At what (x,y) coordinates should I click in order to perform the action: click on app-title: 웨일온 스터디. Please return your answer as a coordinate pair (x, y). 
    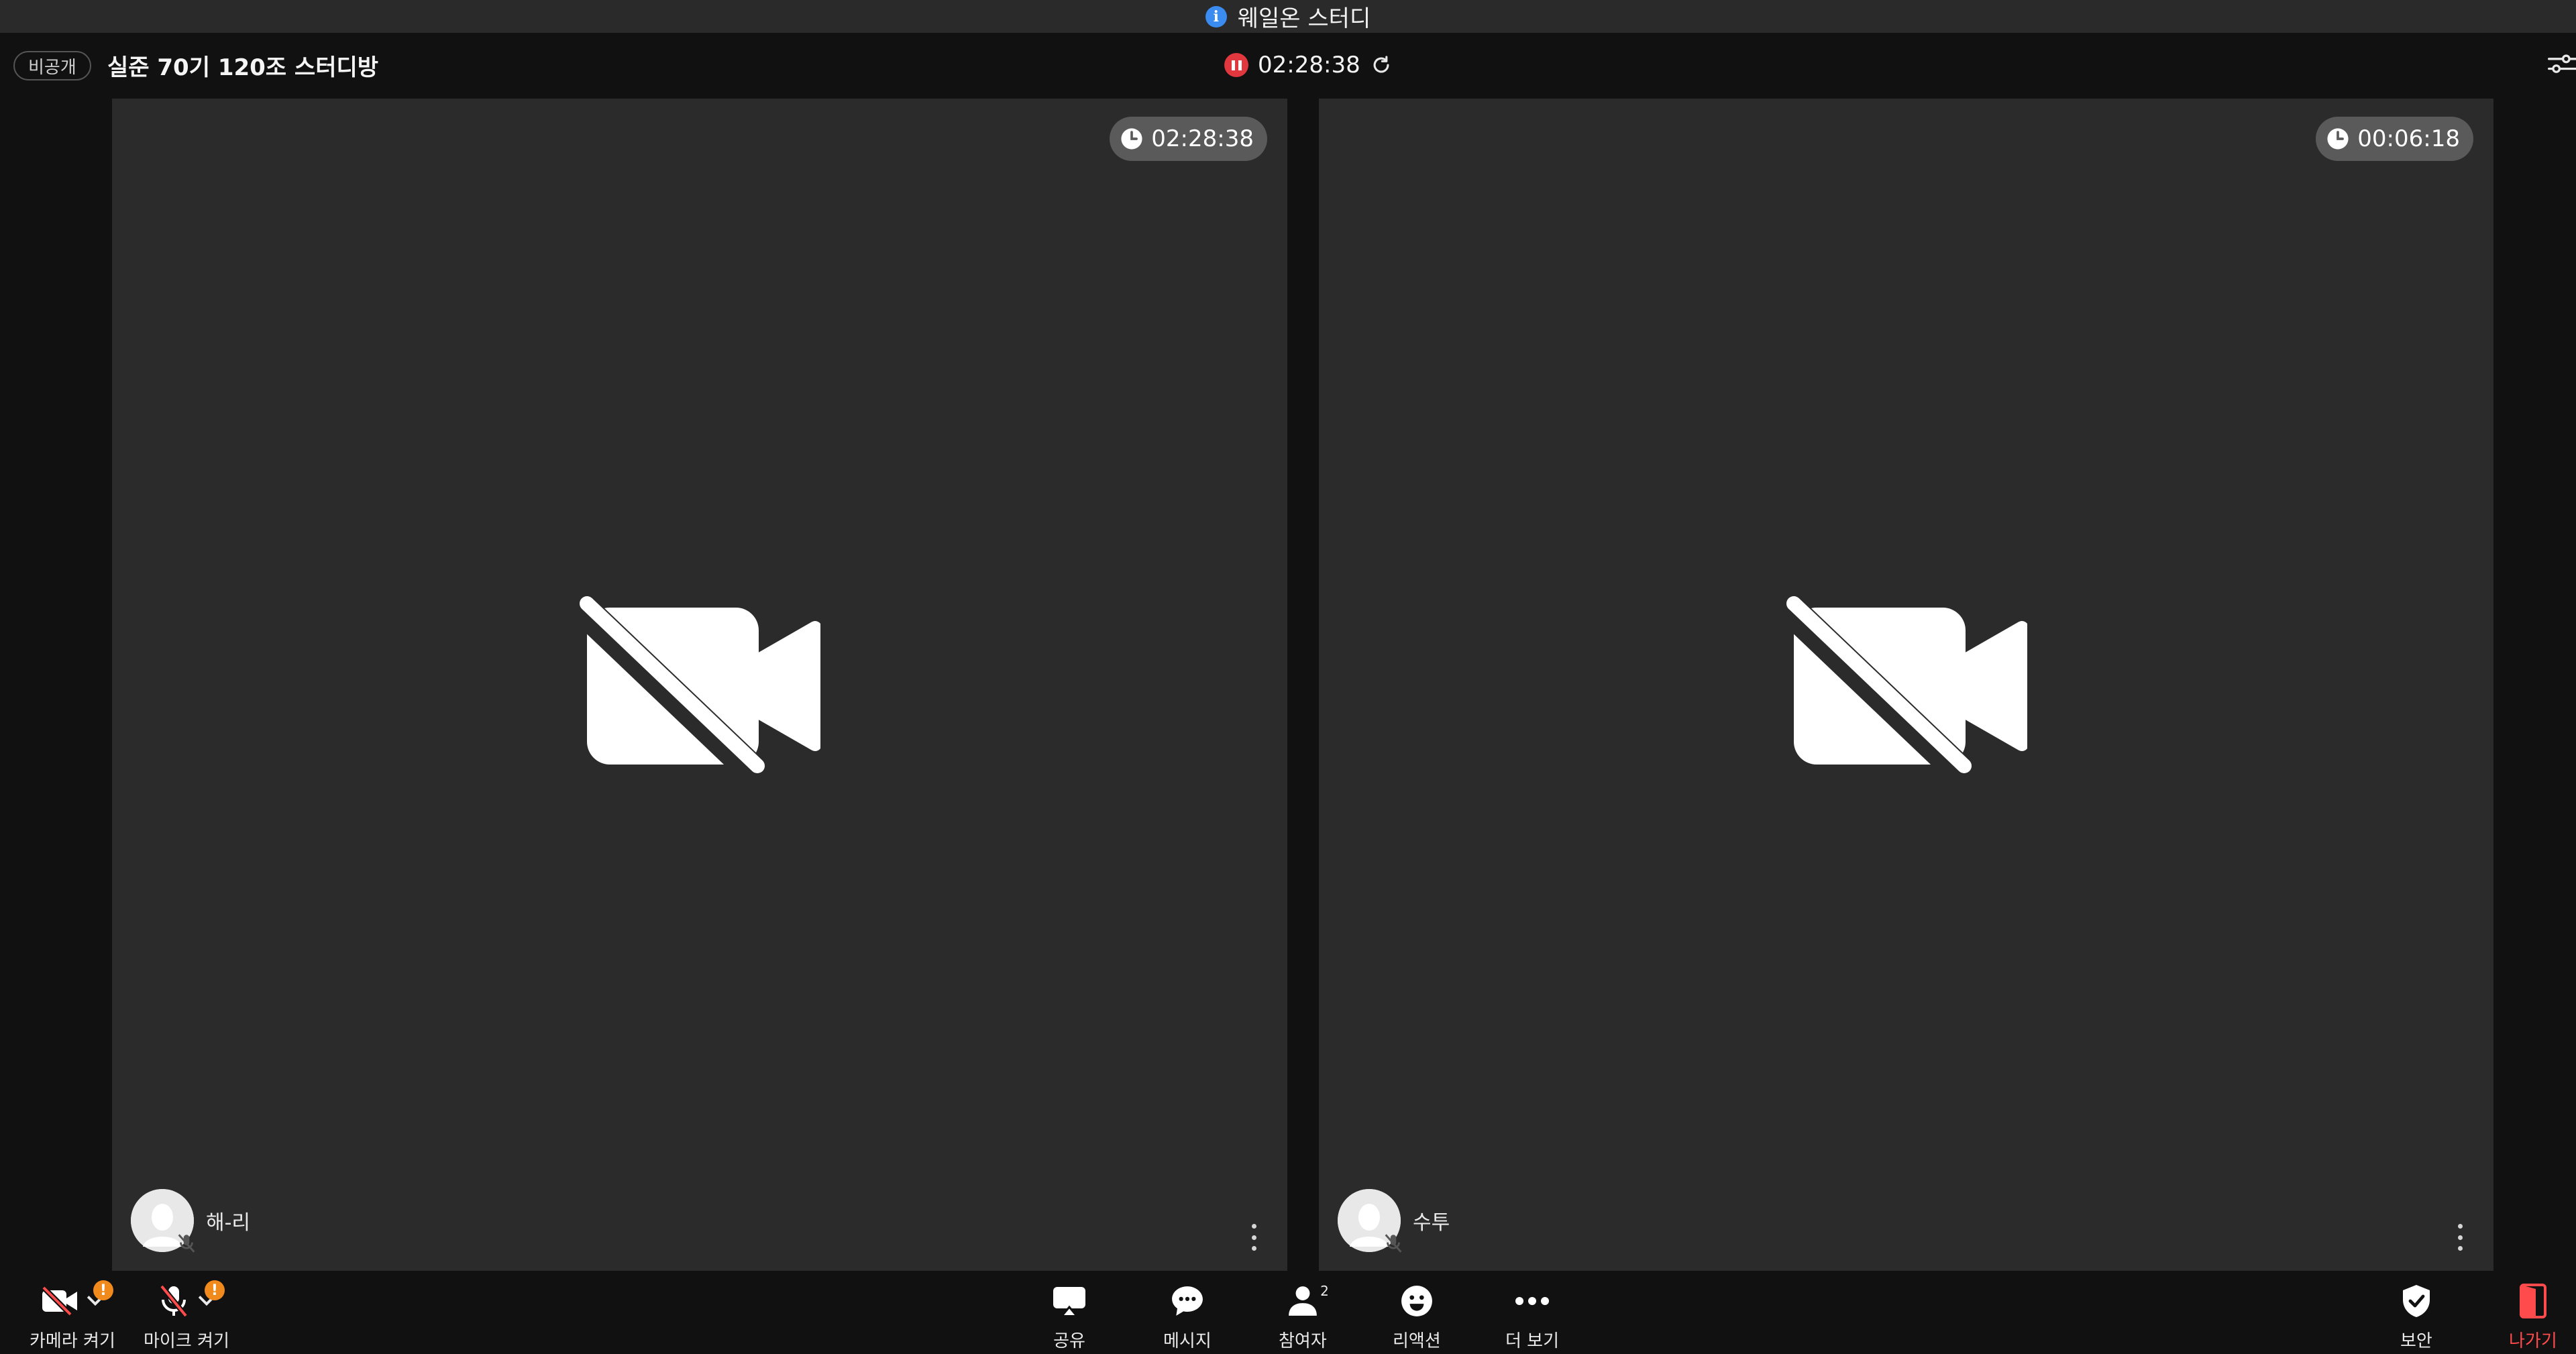
    Looking at the image, I should click on (1304, 18).